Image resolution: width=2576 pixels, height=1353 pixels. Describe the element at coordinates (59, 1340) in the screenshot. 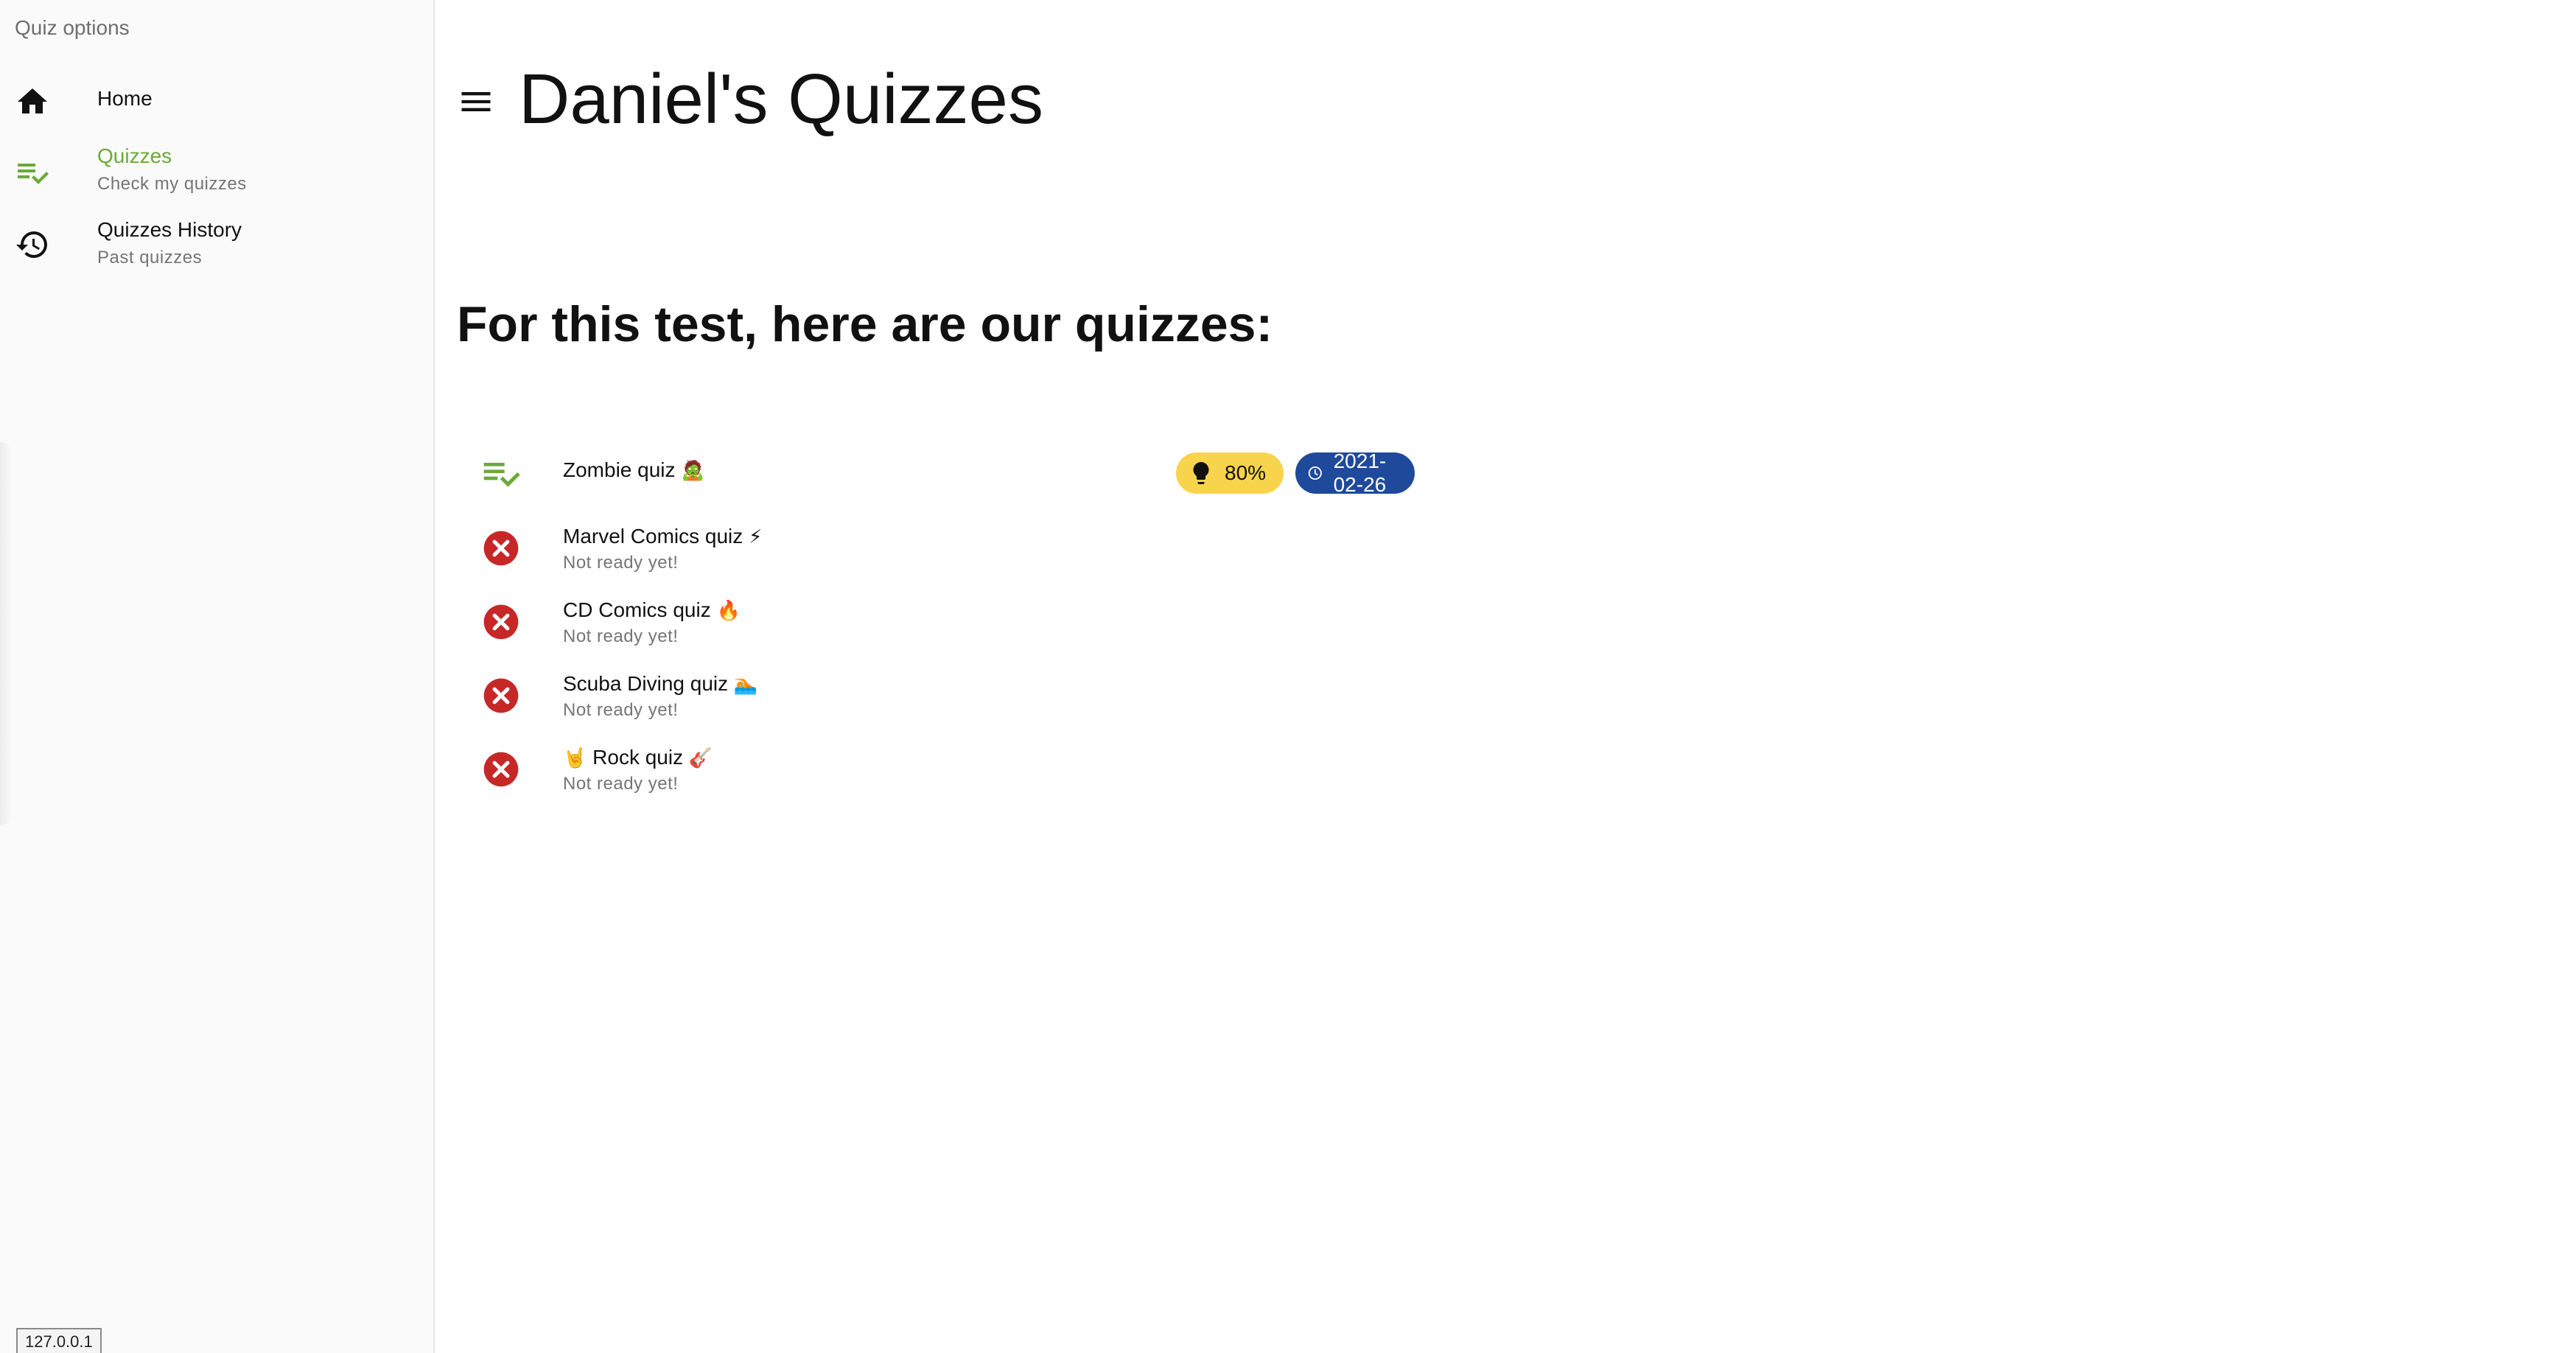

I see `ip-address-badge: 127.0.0.1` at that location.